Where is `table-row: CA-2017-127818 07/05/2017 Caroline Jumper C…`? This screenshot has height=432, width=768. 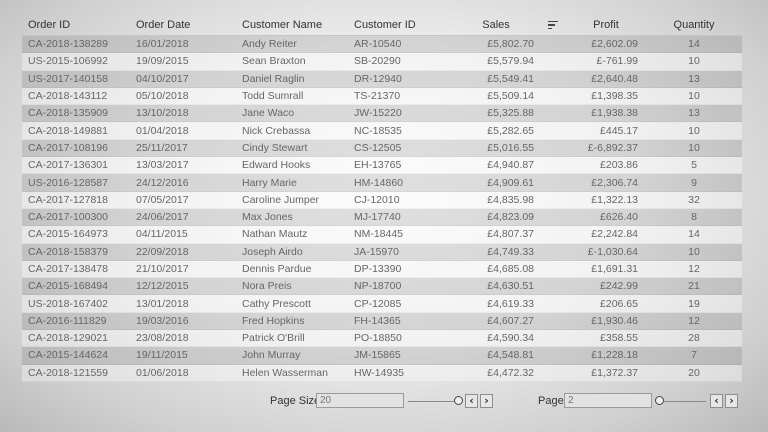
table-row: CA-2017-127818 07/05/2017 Caroline Jumper C… is located at coordinates (382, 200).